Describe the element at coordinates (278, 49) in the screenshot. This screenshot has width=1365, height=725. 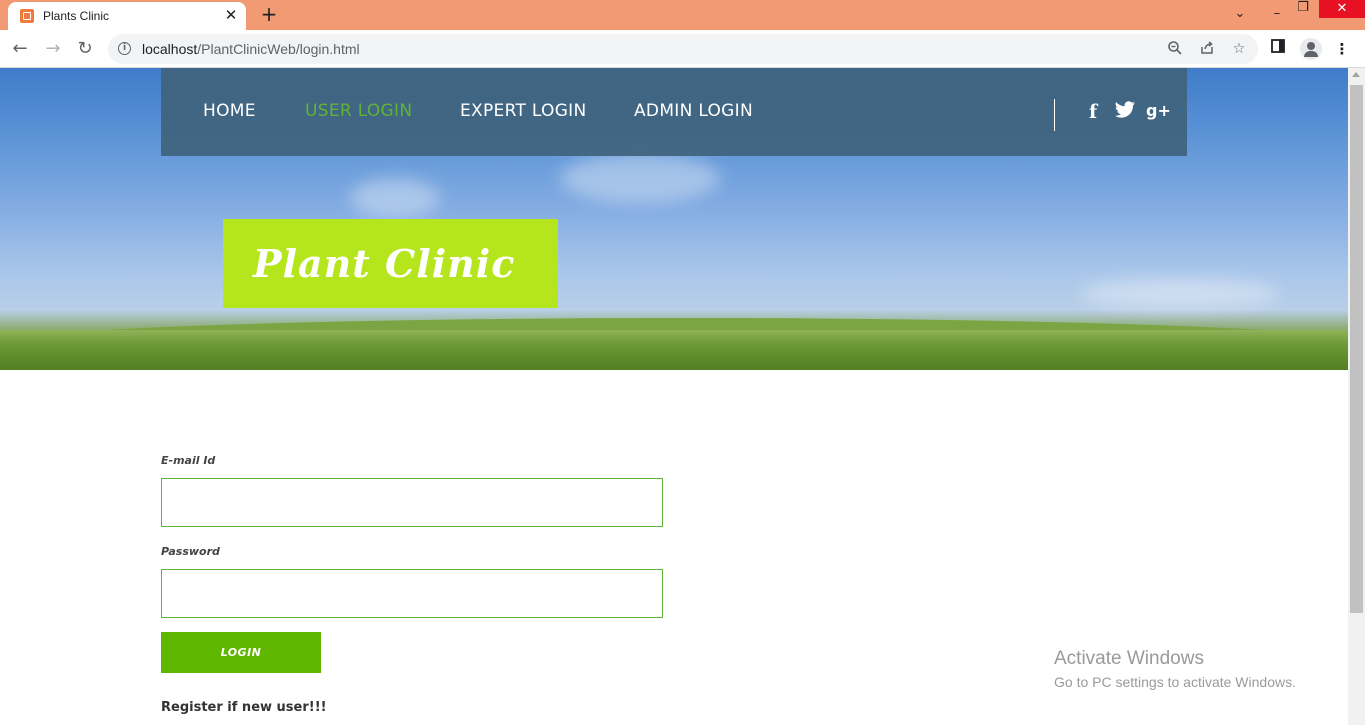
I see `url-path: /PlantClinicWeb/login.html` at that location.